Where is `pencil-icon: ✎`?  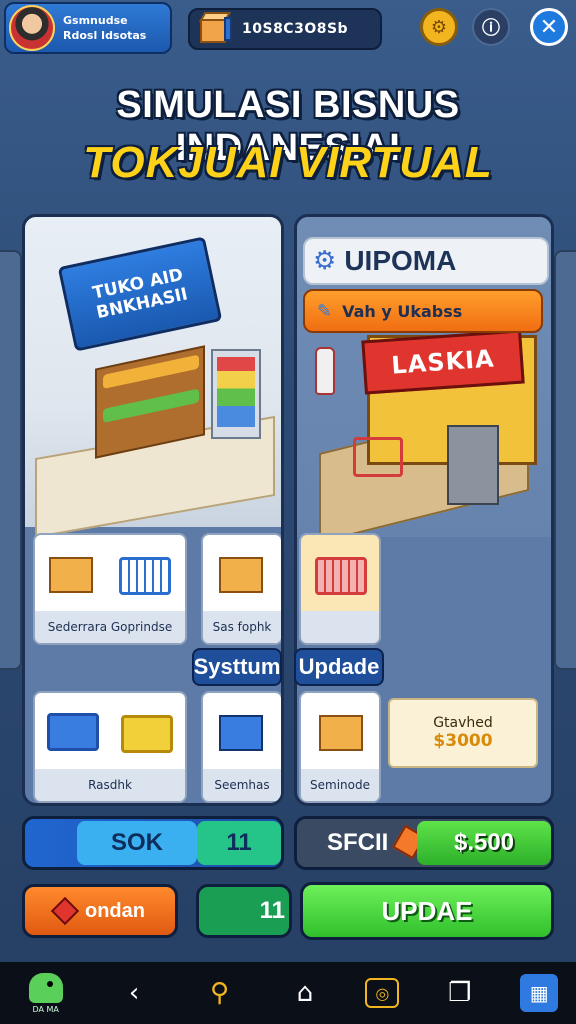 pencil-icon: ✎ is located at coordinates (325, 311).